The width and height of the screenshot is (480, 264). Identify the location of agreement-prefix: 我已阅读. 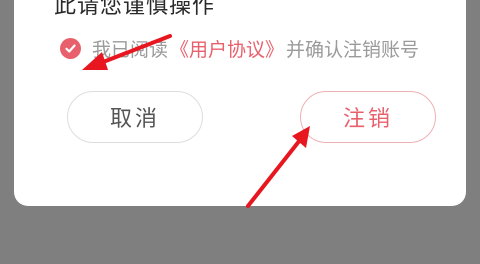
(130, 49).